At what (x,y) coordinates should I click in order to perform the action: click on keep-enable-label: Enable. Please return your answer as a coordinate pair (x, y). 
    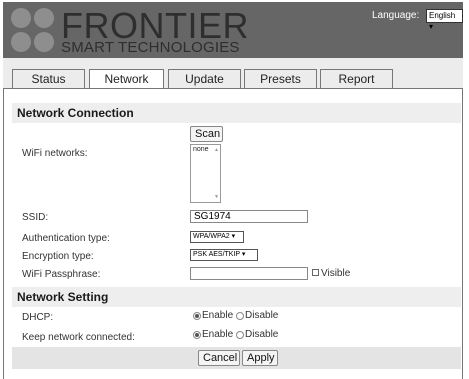
    Looking at the image, I should click on (218, 334).